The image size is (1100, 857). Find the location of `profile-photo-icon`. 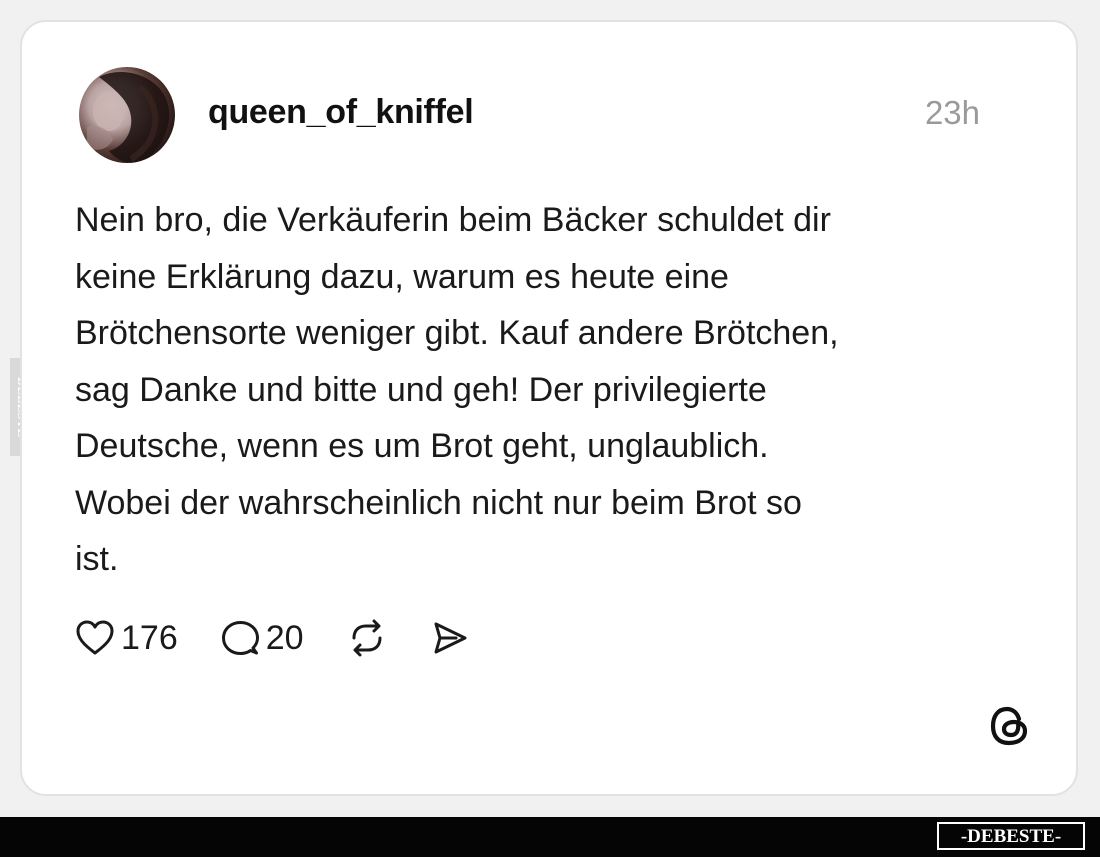

profile-photo-icon is located at coordinates (128, 117).